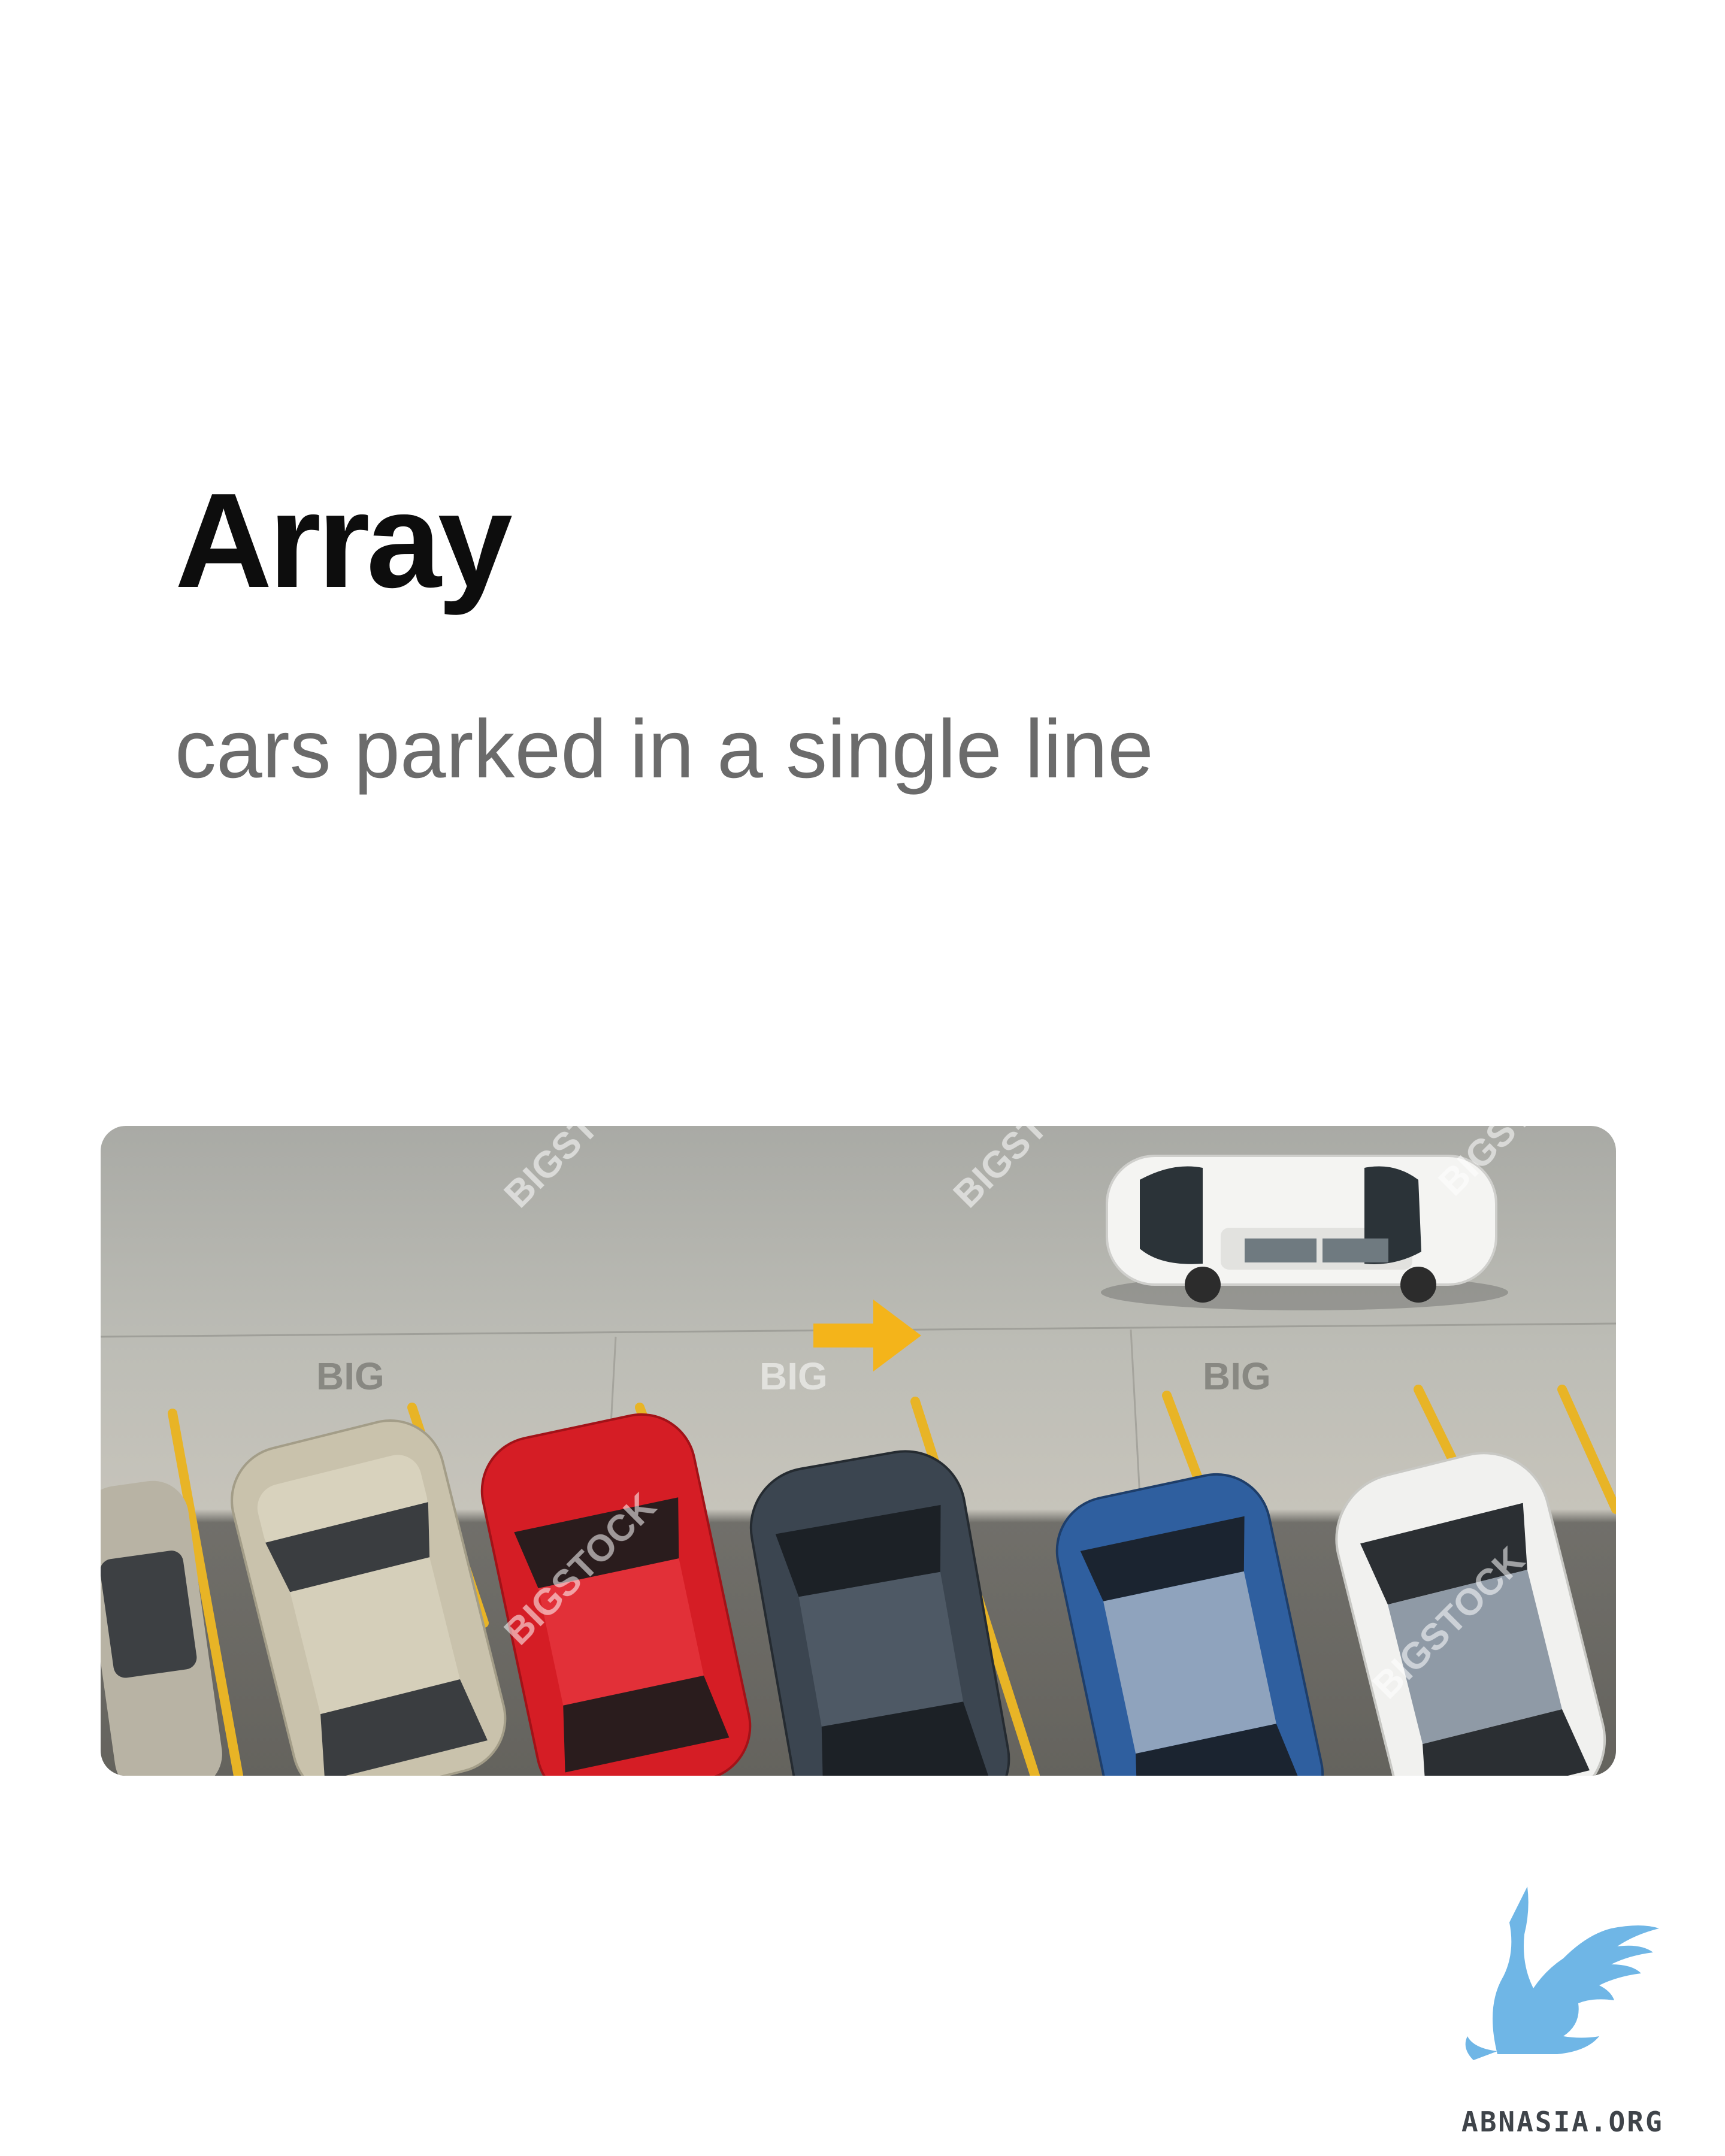 This screenshot has width=1725, height=2156. I want to click on griffin-logo-icon, so click(1560, 1973).